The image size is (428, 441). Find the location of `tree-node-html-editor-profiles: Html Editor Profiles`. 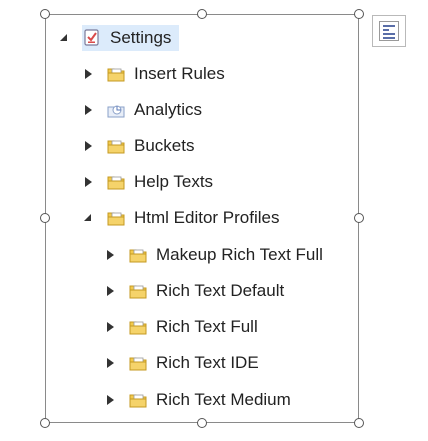

tree-node-html-editor-profiles: Html Editor Profiles is located at coordinates (180, 218).